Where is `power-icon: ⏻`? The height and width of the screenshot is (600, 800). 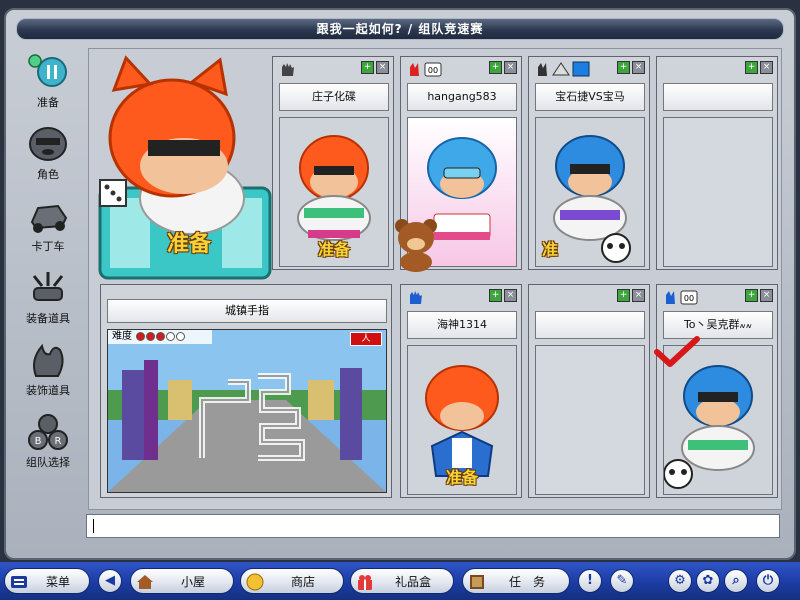
power-icon: ⏻ is located at coordinates (768, 580).